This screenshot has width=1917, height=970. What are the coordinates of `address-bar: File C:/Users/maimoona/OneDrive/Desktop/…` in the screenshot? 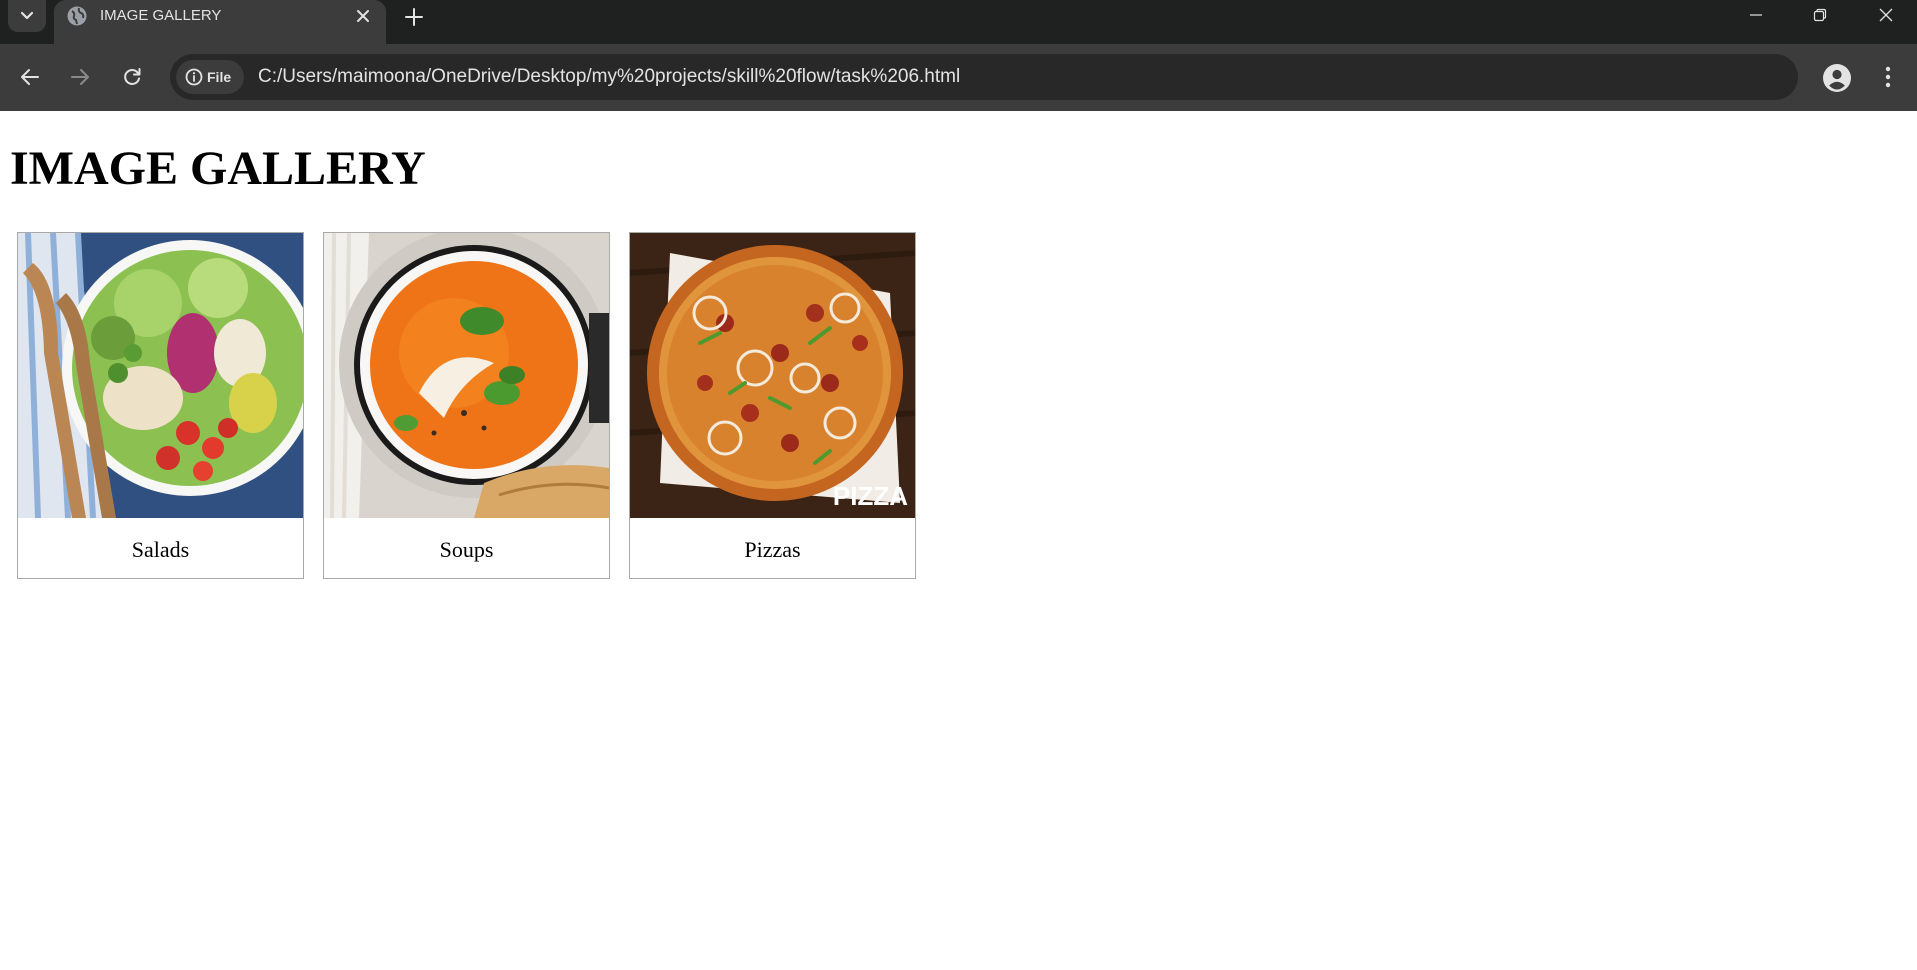 It's located at (984, 77).